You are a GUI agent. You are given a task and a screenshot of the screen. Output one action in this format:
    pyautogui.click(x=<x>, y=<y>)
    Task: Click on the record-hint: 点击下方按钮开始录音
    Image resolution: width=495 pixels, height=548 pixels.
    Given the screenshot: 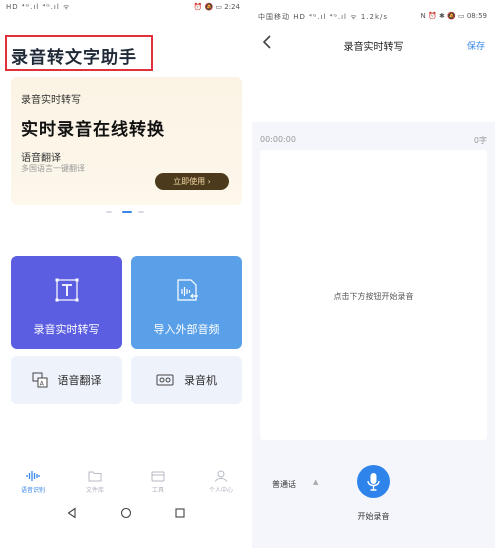 What is the action you would take?
    pyautogui.click(x=373, y=296)
    